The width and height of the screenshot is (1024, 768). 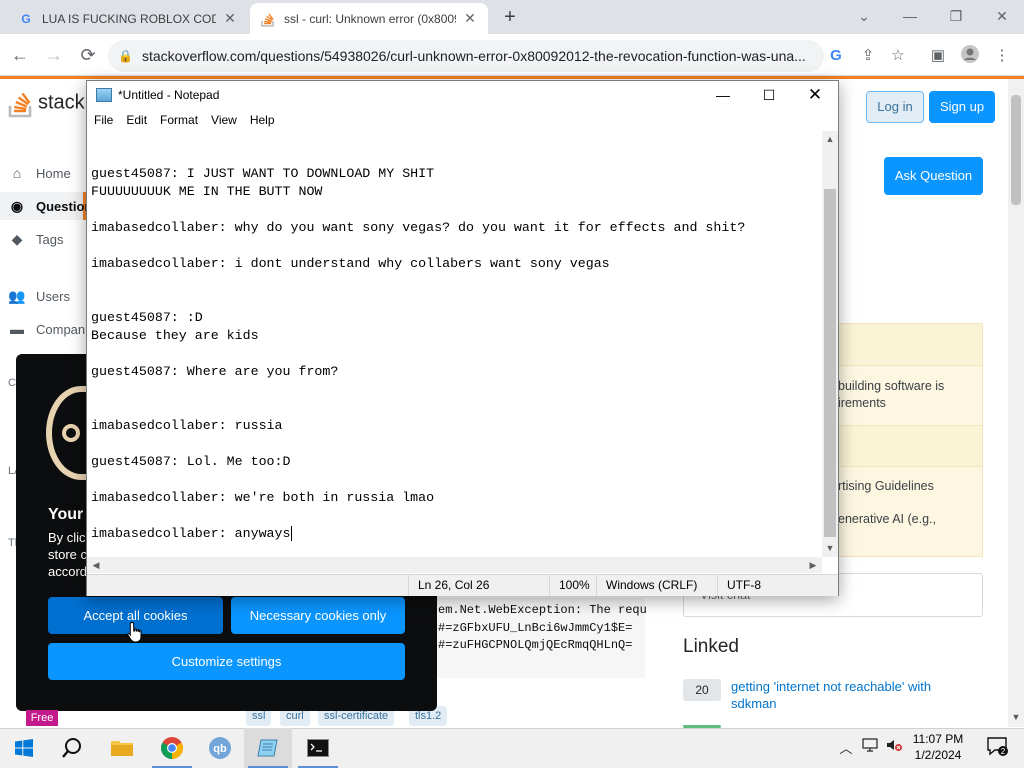 What do you see at coordinates (938, 739) in the screenshot?
I see `clock-time: 11:07 PM` at bounding box center [938, 739].